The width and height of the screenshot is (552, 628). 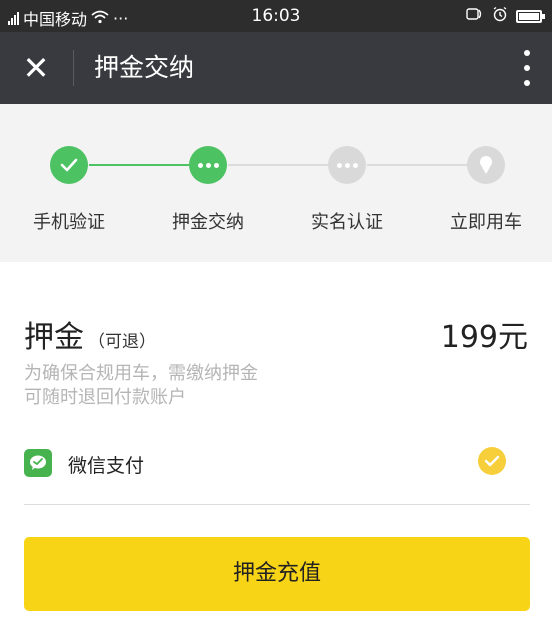 What do you see at coordinates (277, 504) in the screenshot?
I see `divider` at bounding box center [277, 504].